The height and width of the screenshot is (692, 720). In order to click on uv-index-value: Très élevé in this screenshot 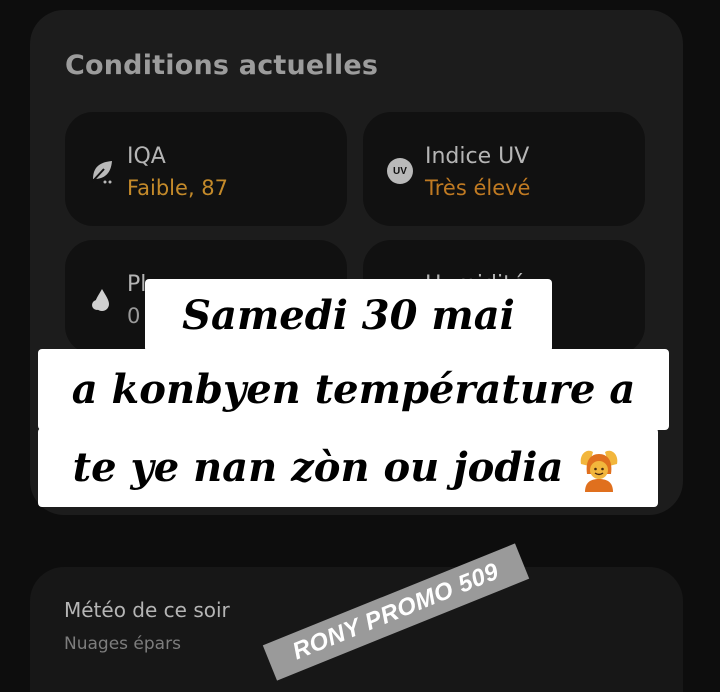, I will do `click(478, 188)`.